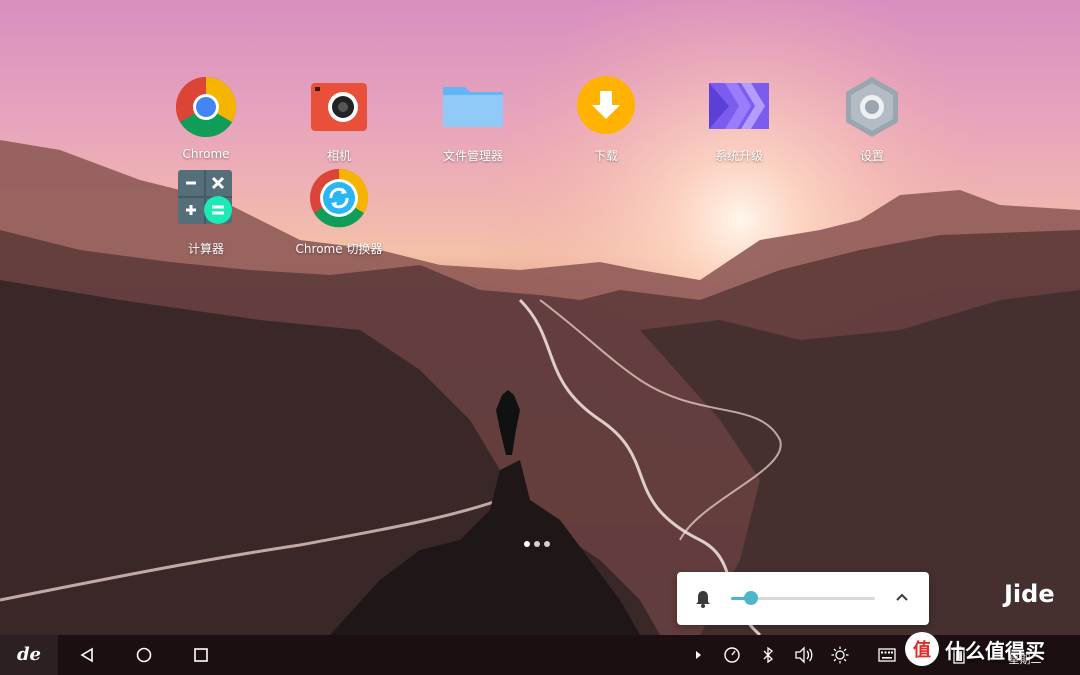 Image resolution: width=1080 pixels, height=675 pixels. Describe the element at coordinates (205, 249) in the screenshot. I see `app-label: 计算器` at that location.